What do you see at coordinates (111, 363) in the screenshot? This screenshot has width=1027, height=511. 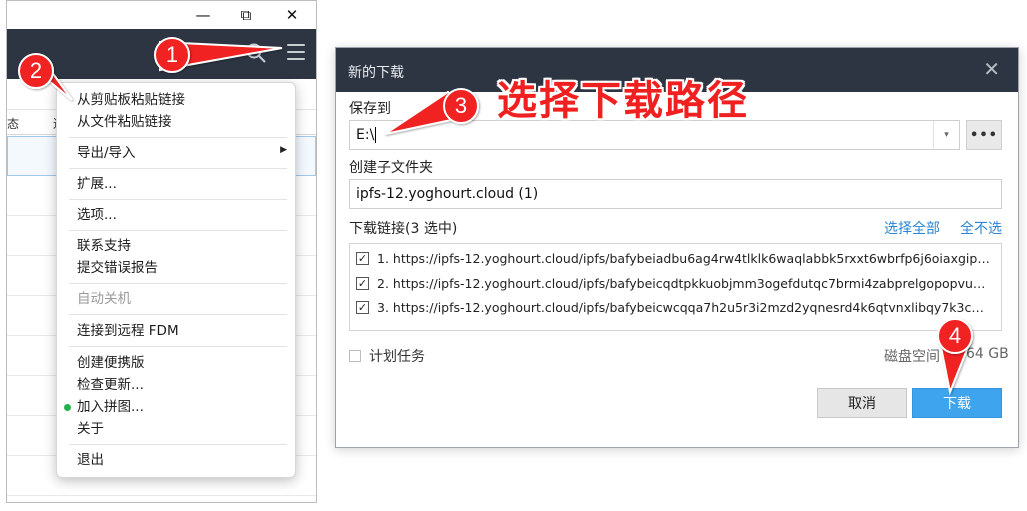 I see `menu-item-create-portable: 创建便携版` at bounding box center [111, 363].